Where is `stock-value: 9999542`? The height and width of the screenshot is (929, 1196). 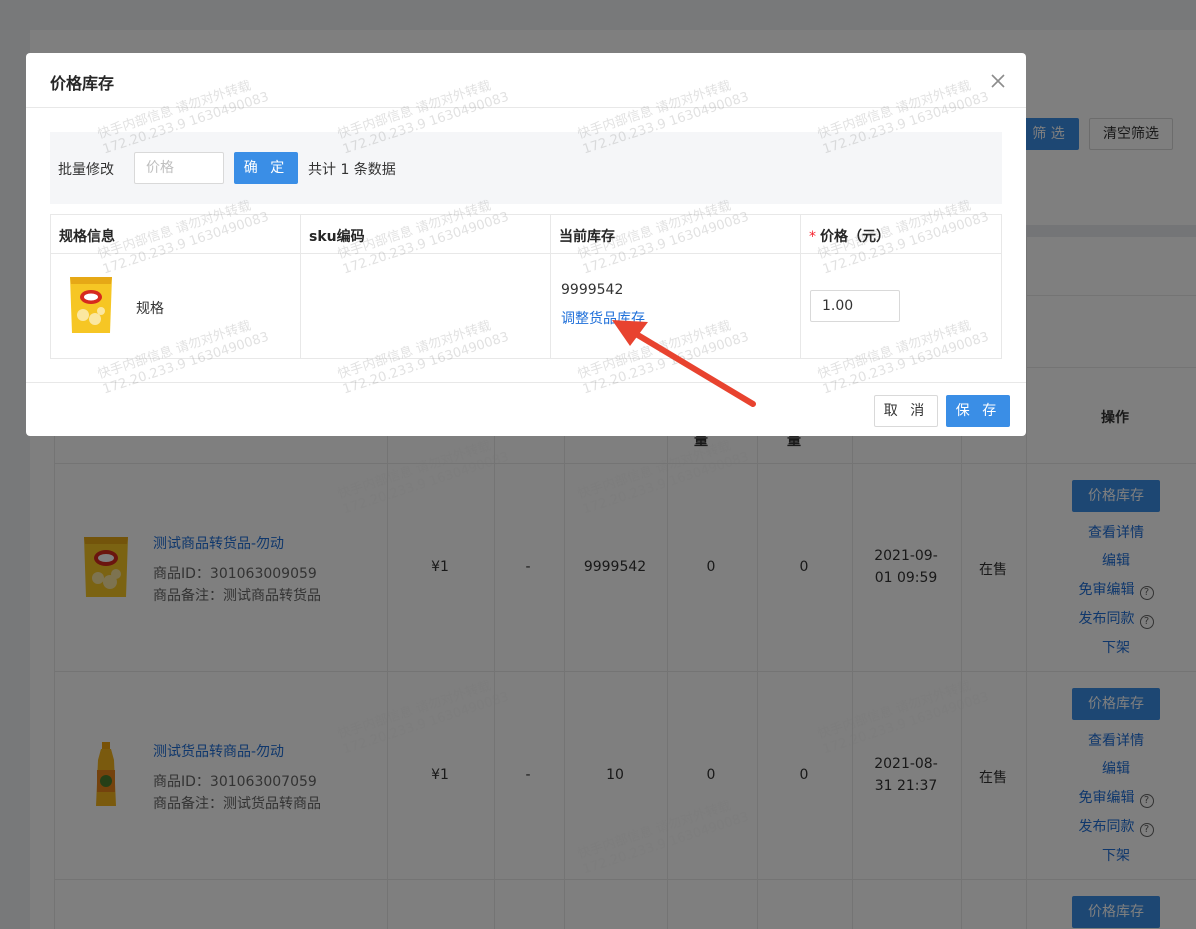
stock-value: 9999542 is located at coordinates (592, 290).